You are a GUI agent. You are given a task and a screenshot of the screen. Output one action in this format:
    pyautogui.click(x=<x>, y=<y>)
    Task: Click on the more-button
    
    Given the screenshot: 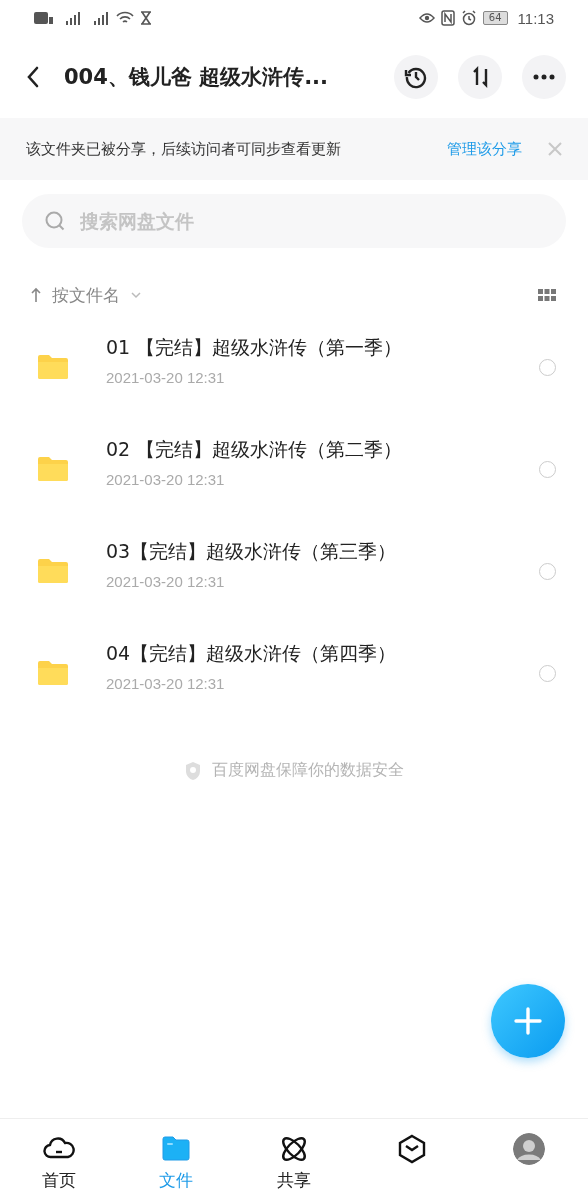 What is the action you would take?
    pyautogui.click(x=544, y=77)
    